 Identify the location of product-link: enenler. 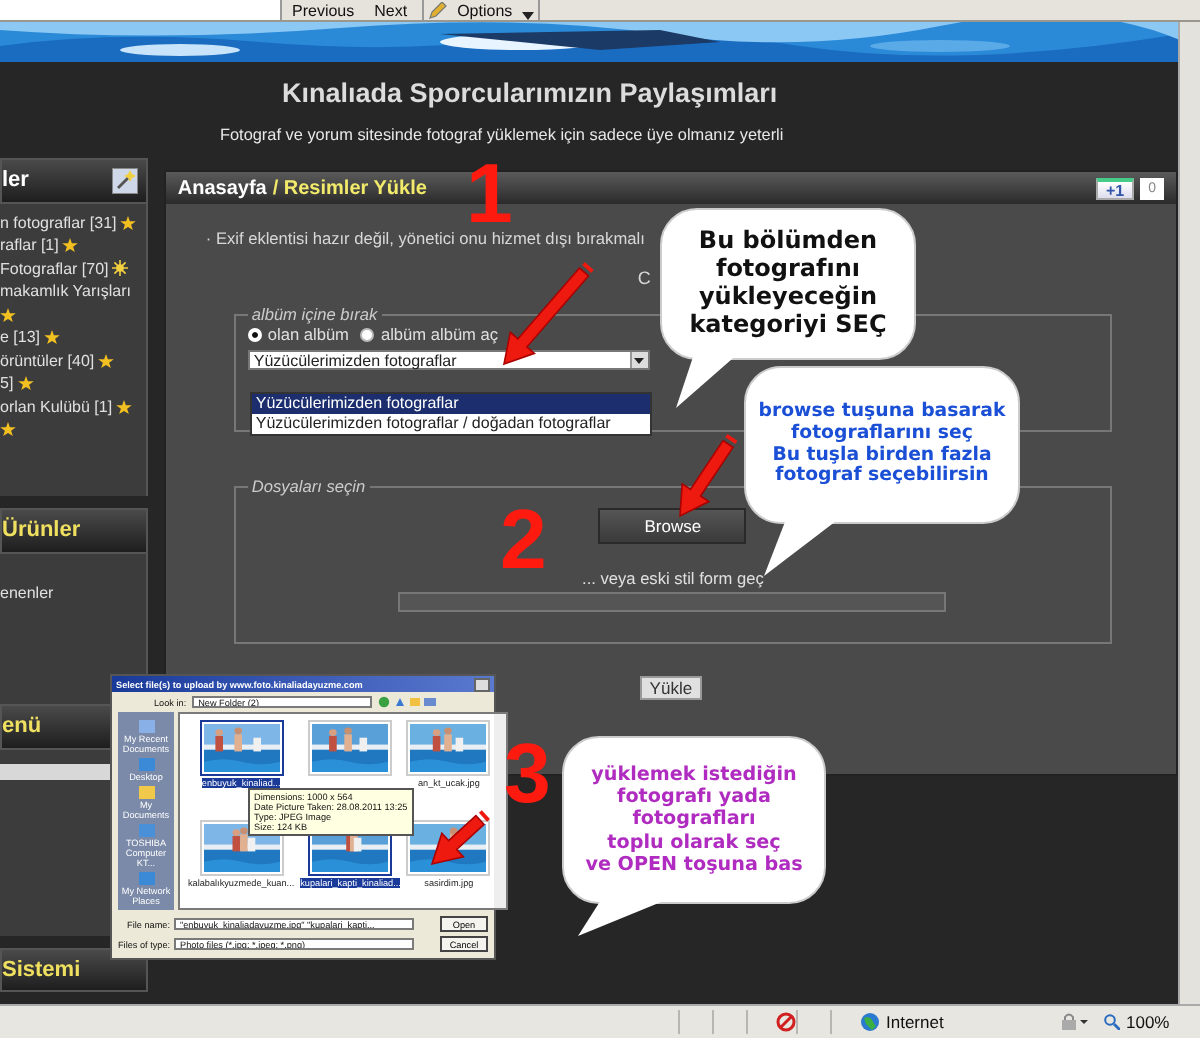
(27, 593).